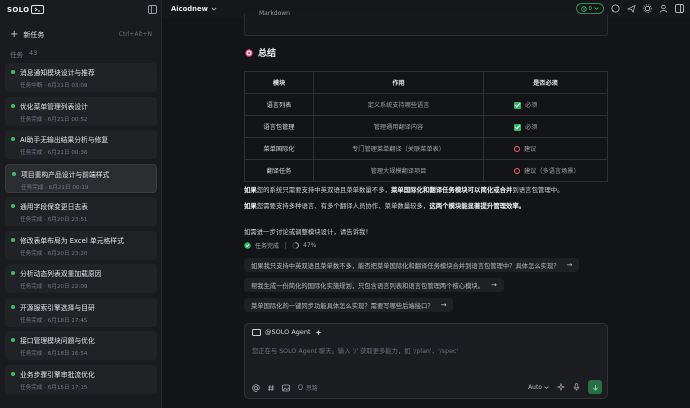 Image resolution: width=690 pixels, height=408 pixels. What do you see at coordinates (279, 170) in the screenshot?
I see `cell-module: 翻译任务` at bounding box center [279, 170].